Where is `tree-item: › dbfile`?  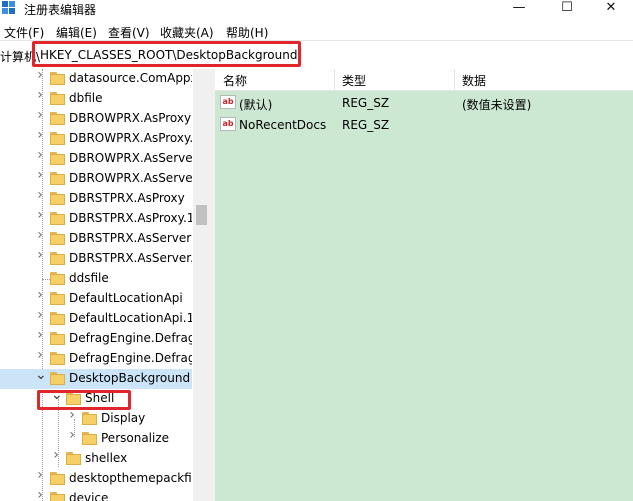
tree-item: › dbfile is located at coordinates (96, 98).